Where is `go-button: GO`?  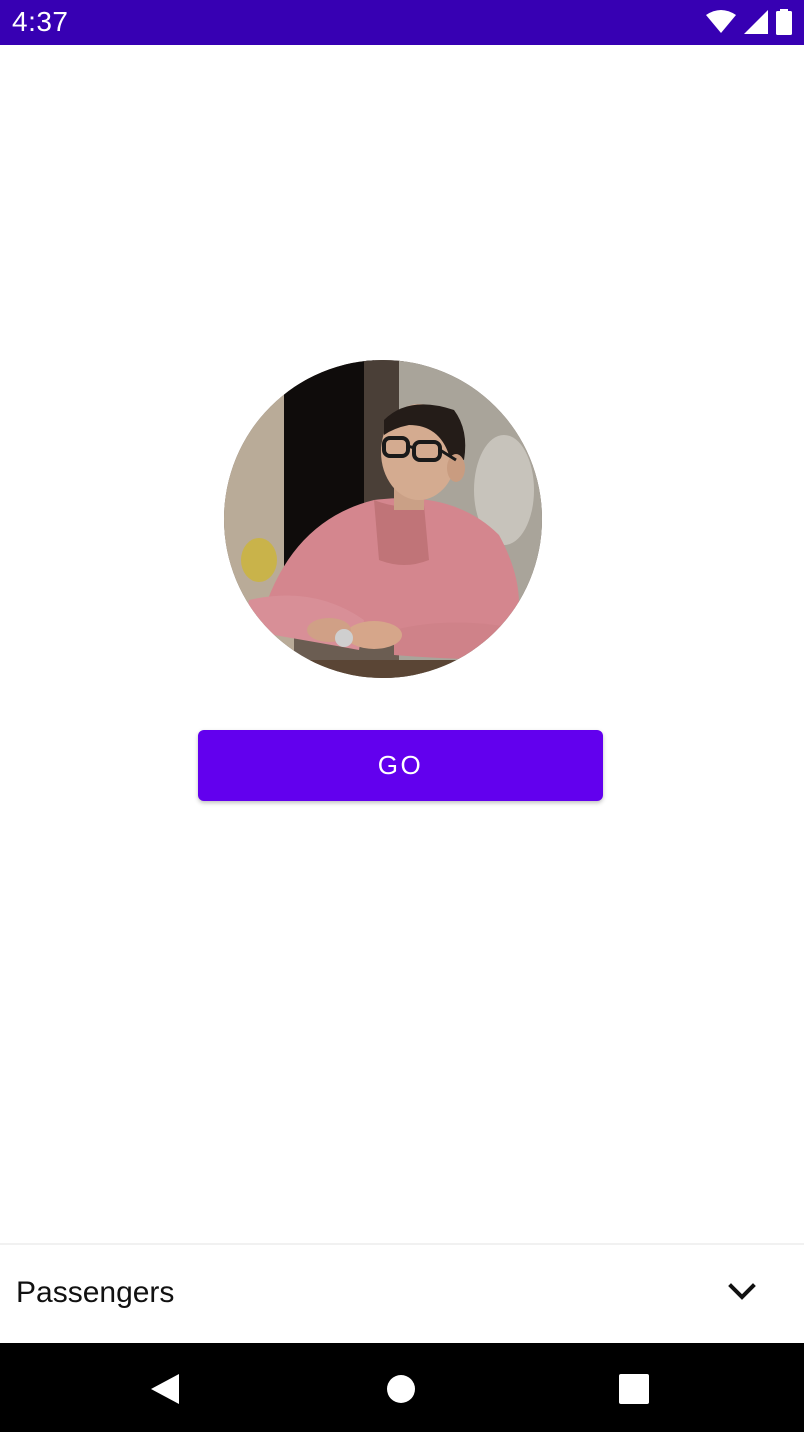
go-button: GO is located at coordinates (400, 765).